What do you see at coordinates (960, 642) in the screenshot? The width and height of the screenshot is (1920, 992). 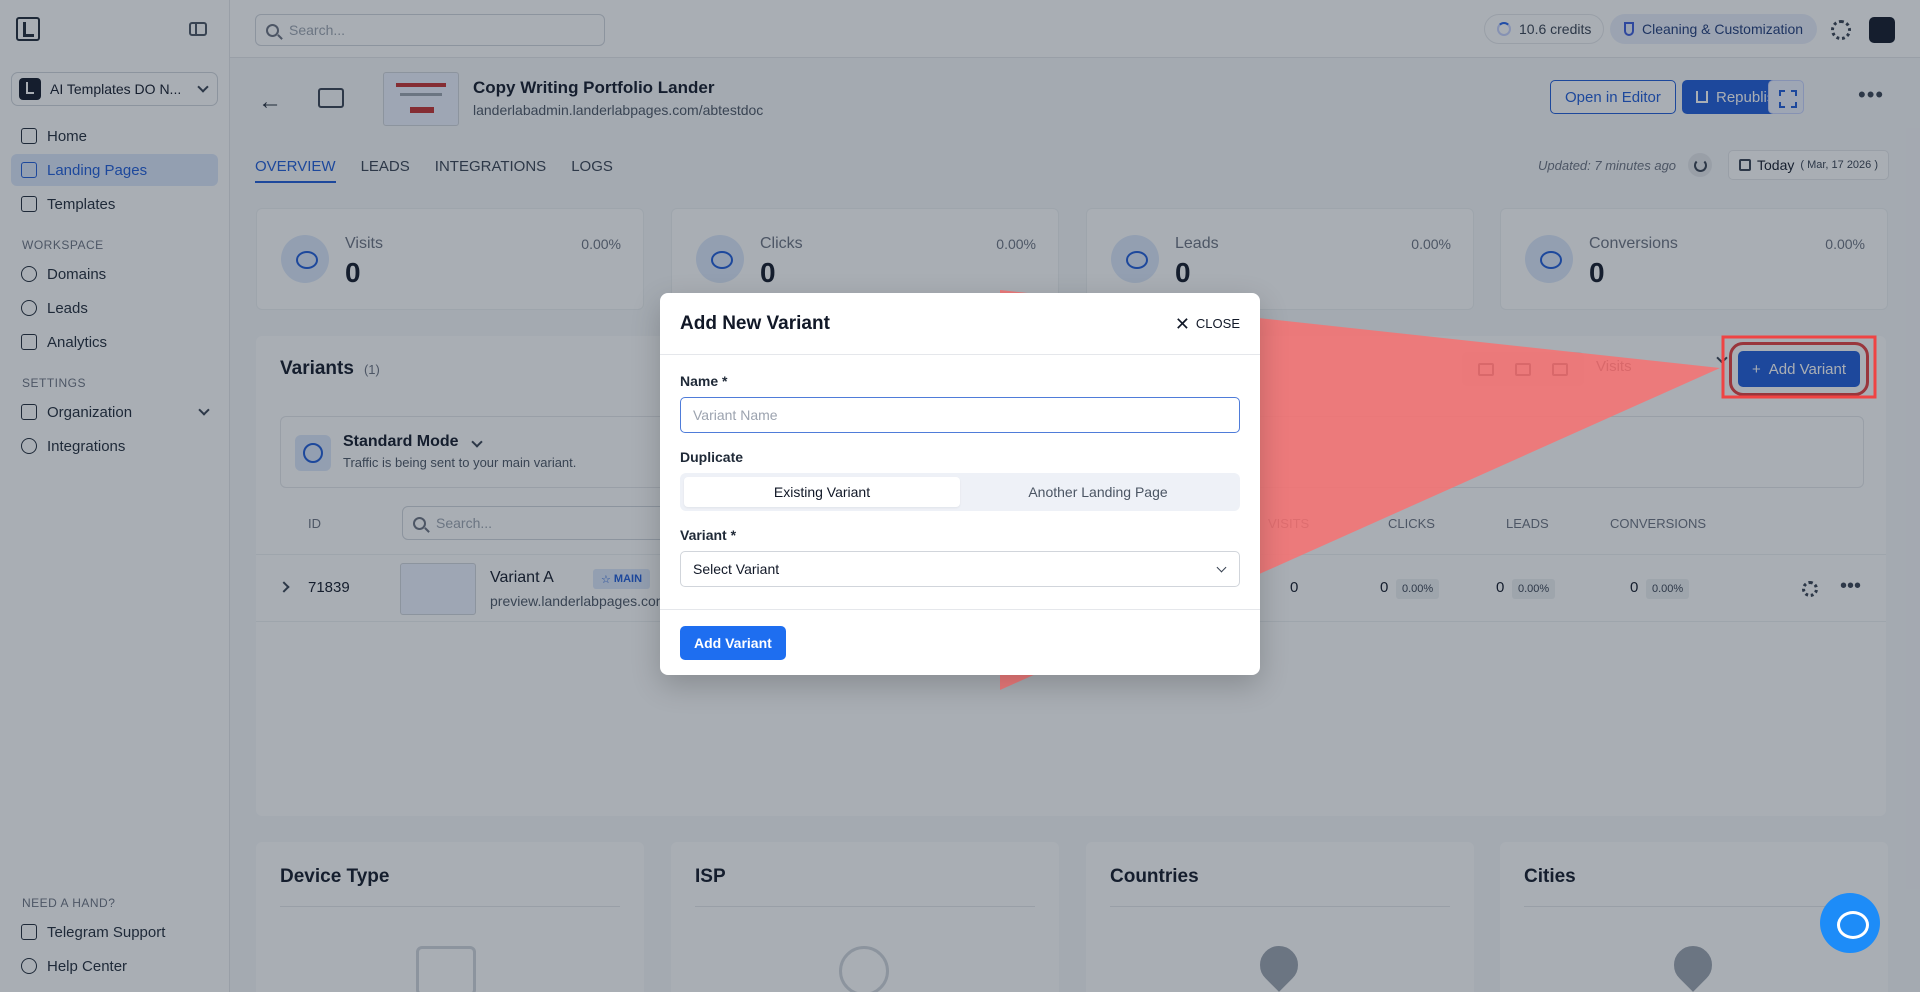 I see `modal-footer: Add Variant` at bounding box center [960, 642].